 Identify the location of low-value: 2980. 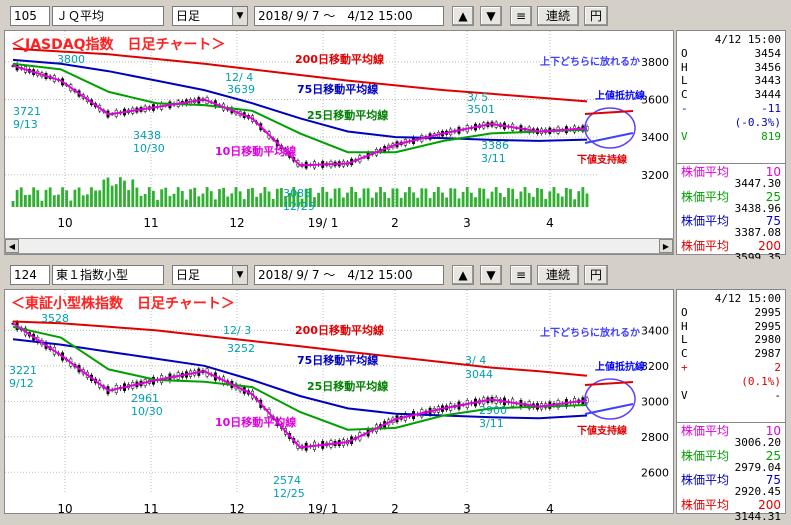
(768, 340).